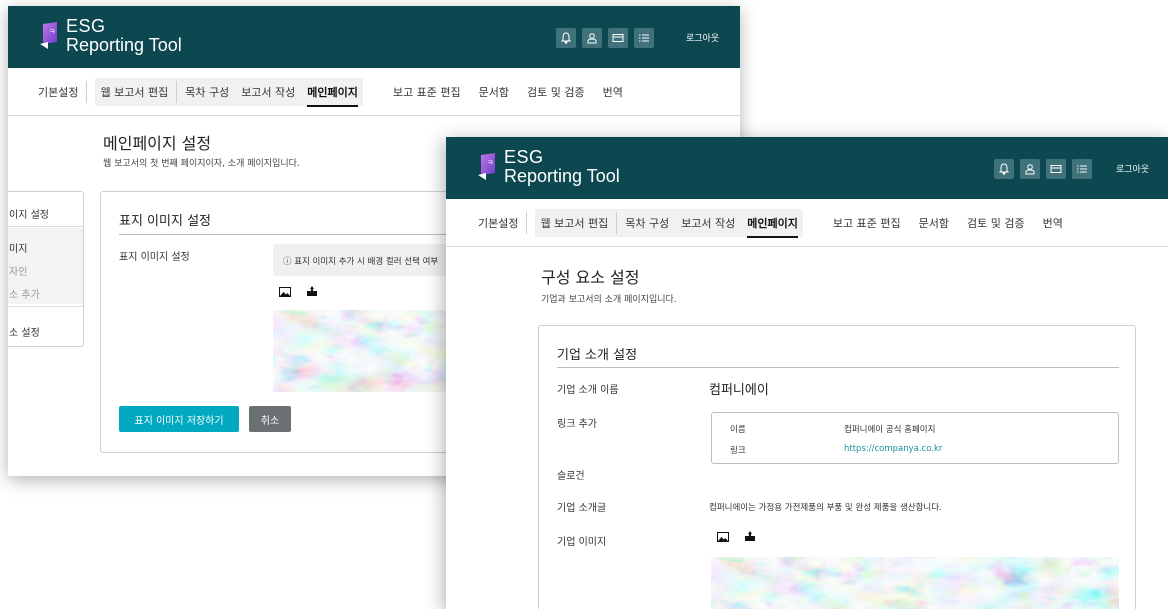 This screenshot has height=609, width=1168. What do you see at coordinates (179, 419) in the screenshot?
I see `save-cover-image-button: 표지 이미지 저장하기` at bounding box center [179, 419].